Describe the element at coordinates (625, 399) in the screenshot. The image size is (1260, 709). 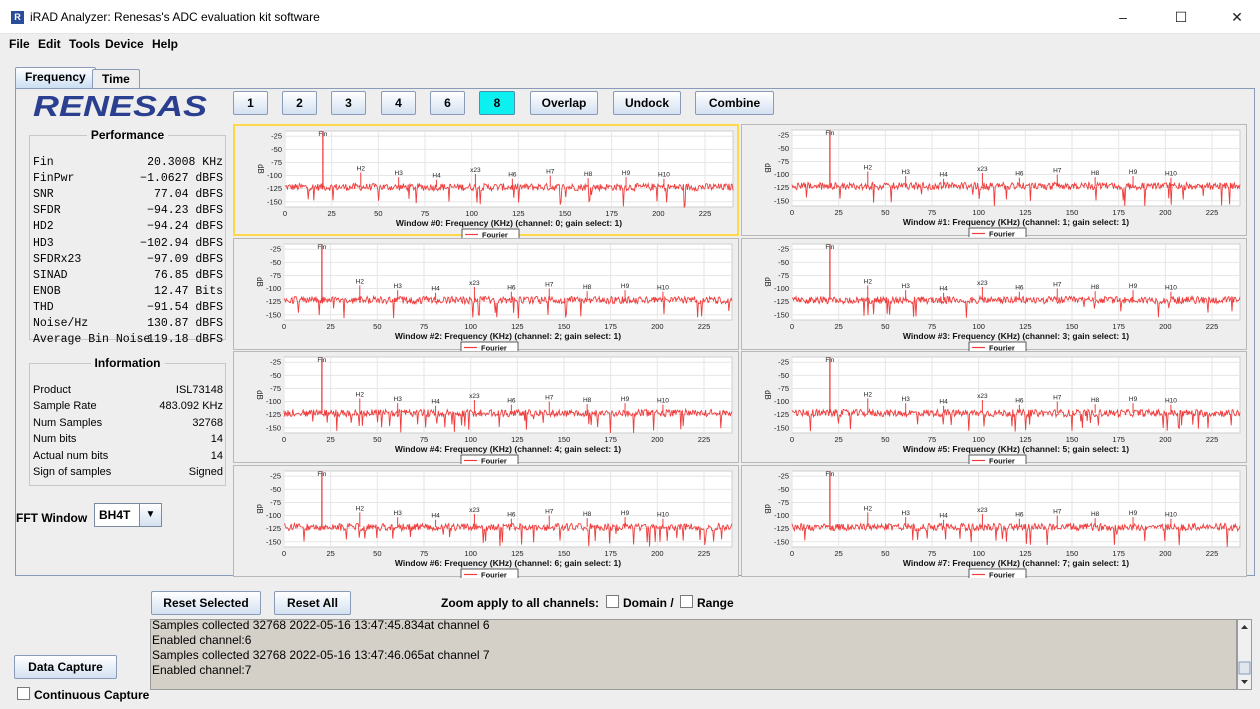
I see `harmonic-label: H9` at that location.